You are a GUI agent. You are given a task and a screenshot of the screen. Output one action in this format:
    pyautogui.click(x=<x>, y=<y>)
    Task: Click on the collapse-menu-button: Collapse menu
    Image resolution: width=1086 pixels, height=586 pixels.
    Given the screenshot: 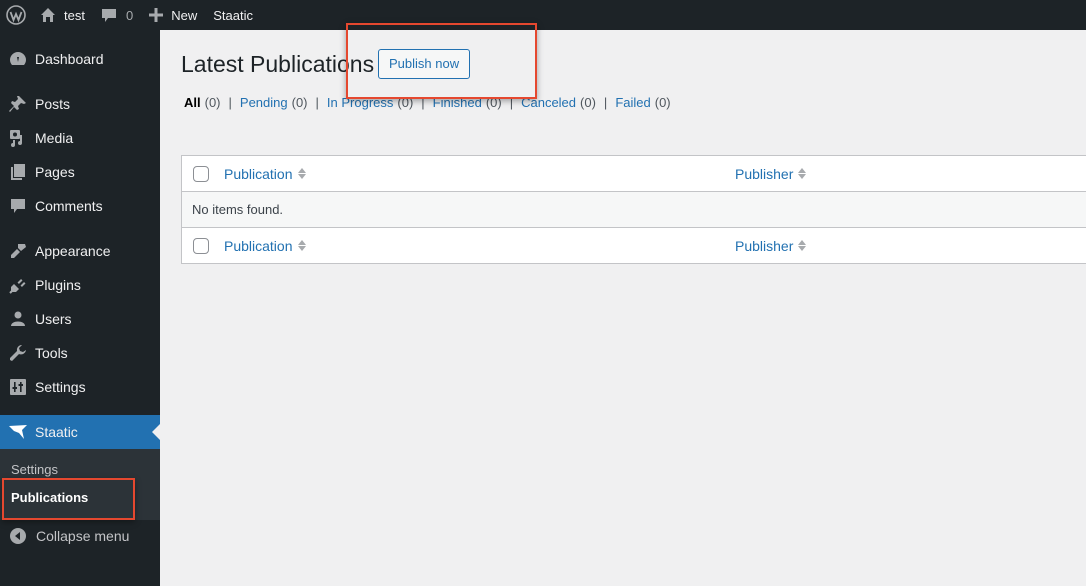 What is the action you would take?
    pyautogui.click(x=80, y=536)
    